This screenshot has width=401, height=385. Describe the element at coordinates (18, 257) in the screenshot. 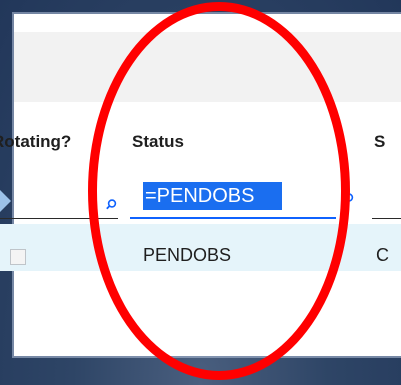

I see `rotating-checkbox` at that location.